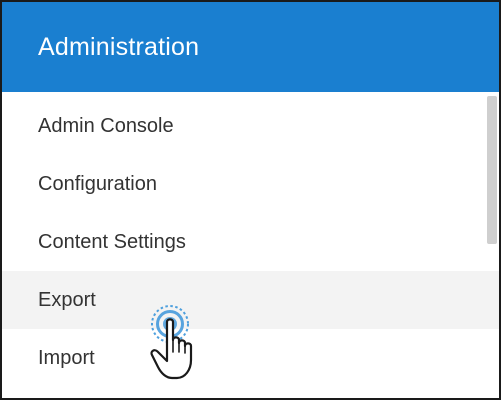 This screenshot has width=501, height=400. I want to click on menu-scrollbar, so click(492, 245).